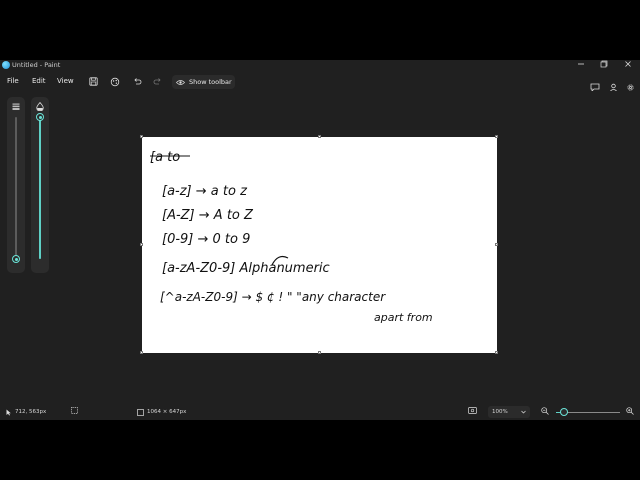  Describe the element at coordinates (39, 81) in the screenshot. I see `menu-edit: Edit` at that location.